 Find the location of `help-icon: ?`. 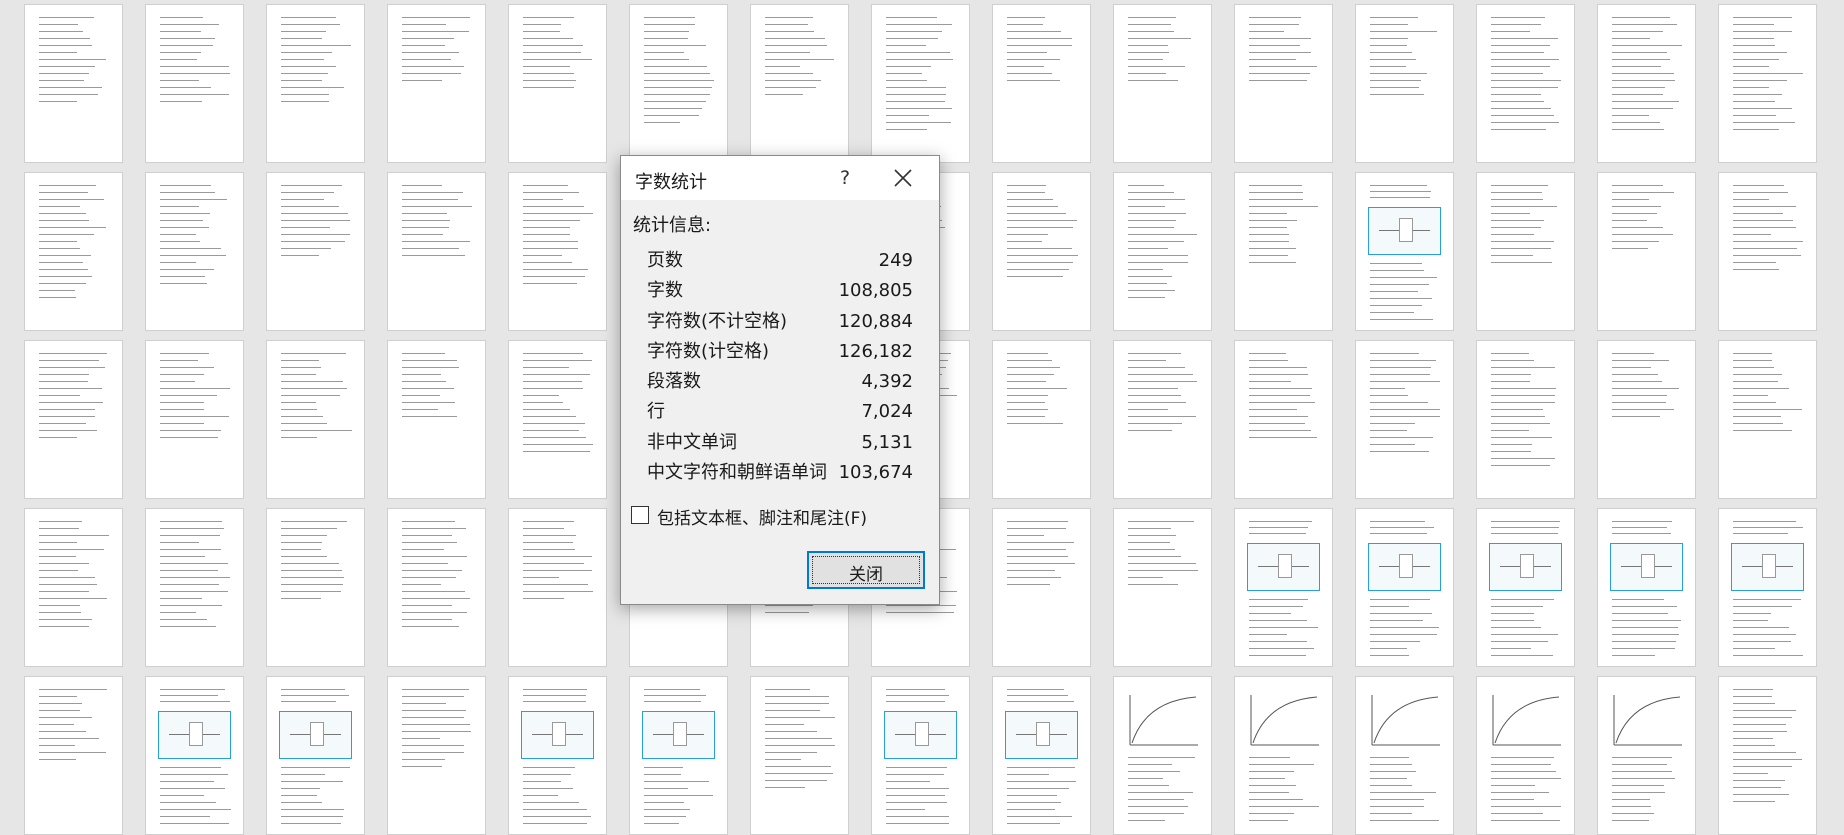

help-icon: ? is located at coordinates (845, 178).